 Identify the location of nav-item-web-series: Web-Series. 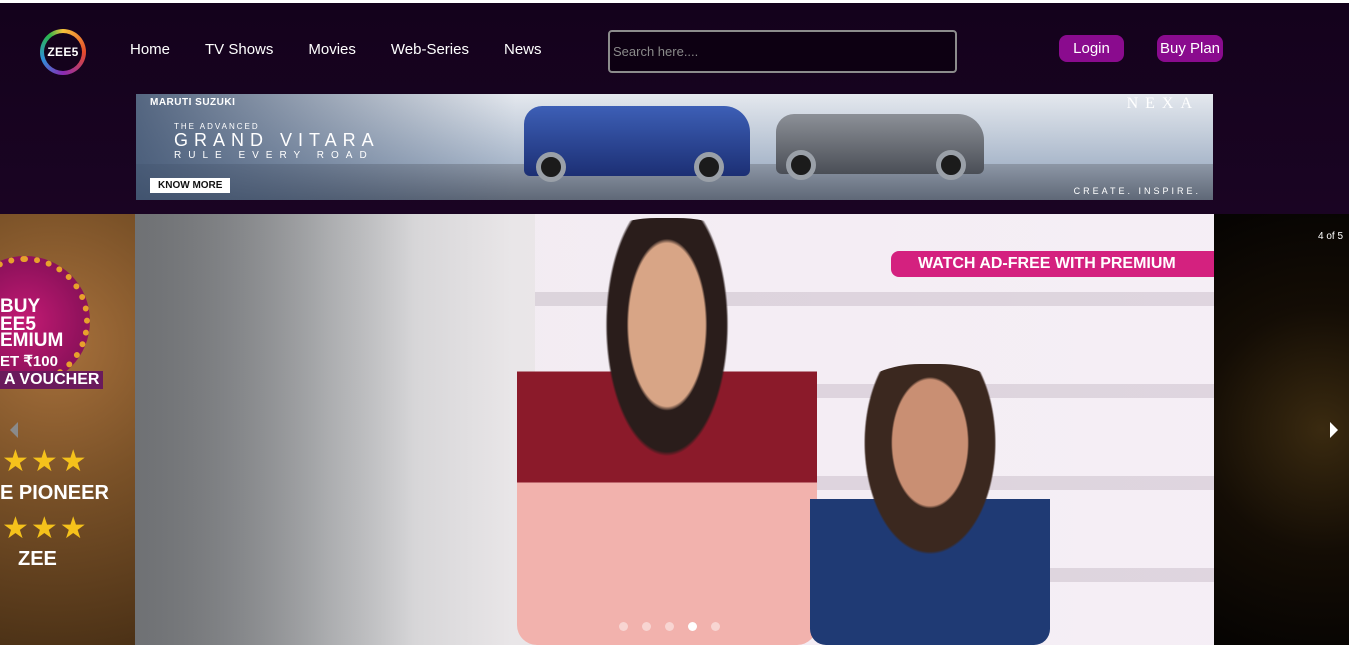
(430, 50).